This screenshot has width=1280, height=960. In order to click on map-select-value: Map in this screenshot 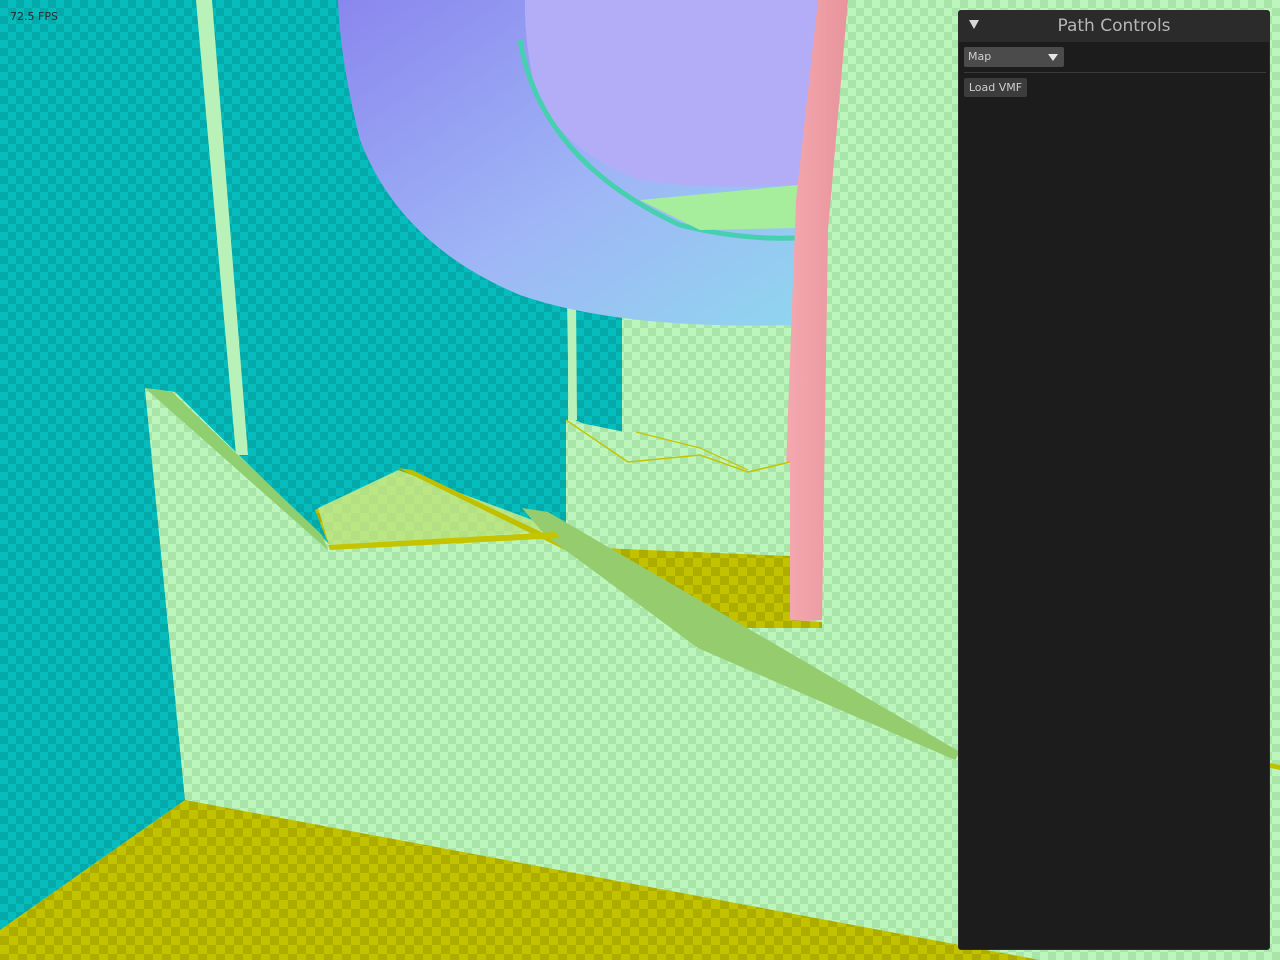, I will do `click(980, 56)`.